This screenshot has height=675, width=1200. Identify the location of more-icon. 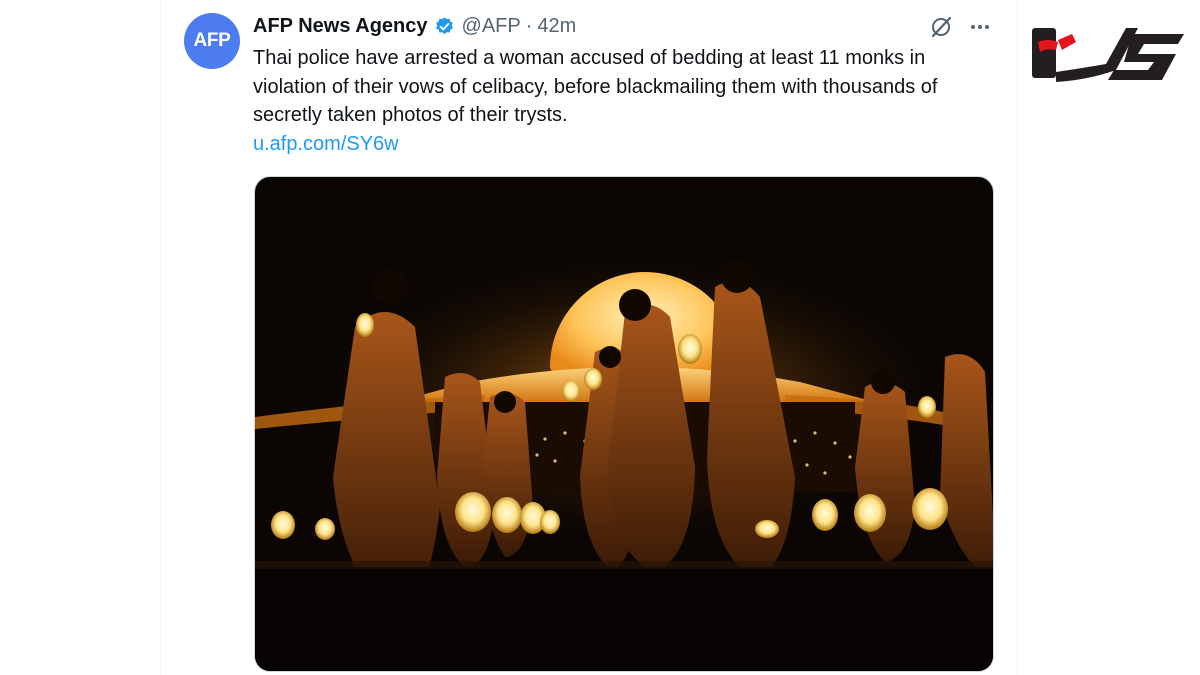
(980, 27).